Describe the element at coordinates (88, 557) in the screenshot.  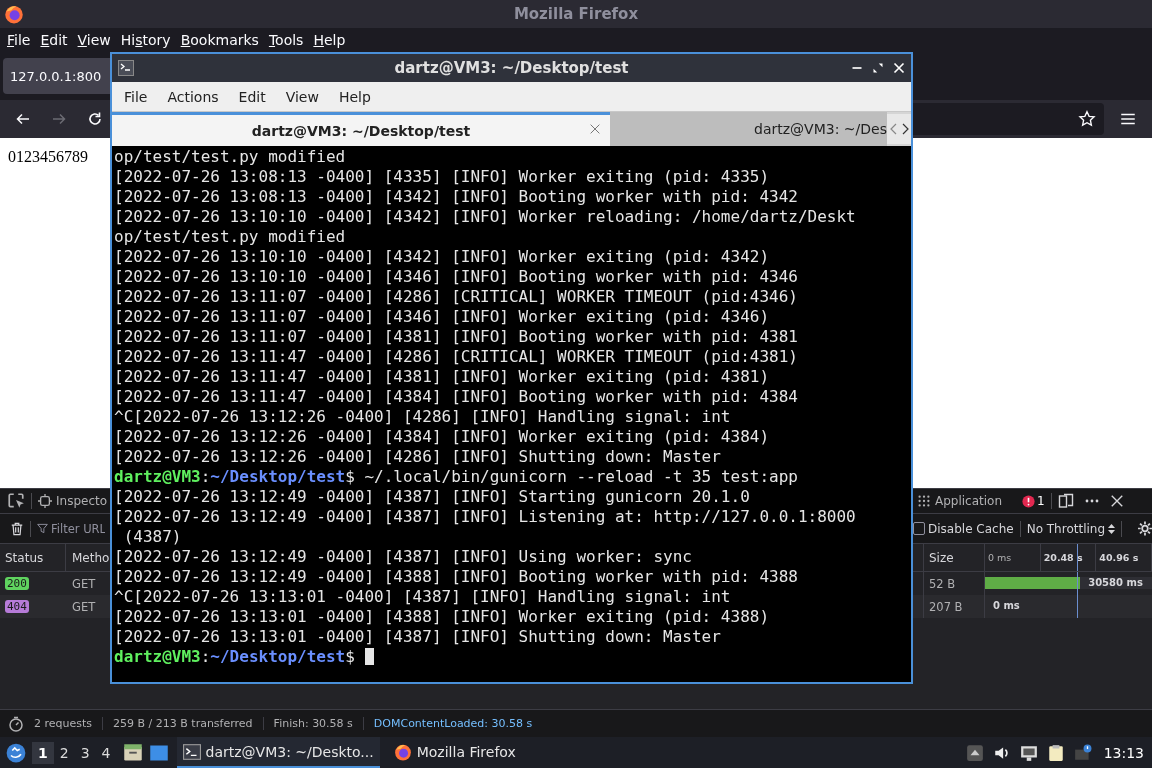
I see `column-header: Metho` at that location.